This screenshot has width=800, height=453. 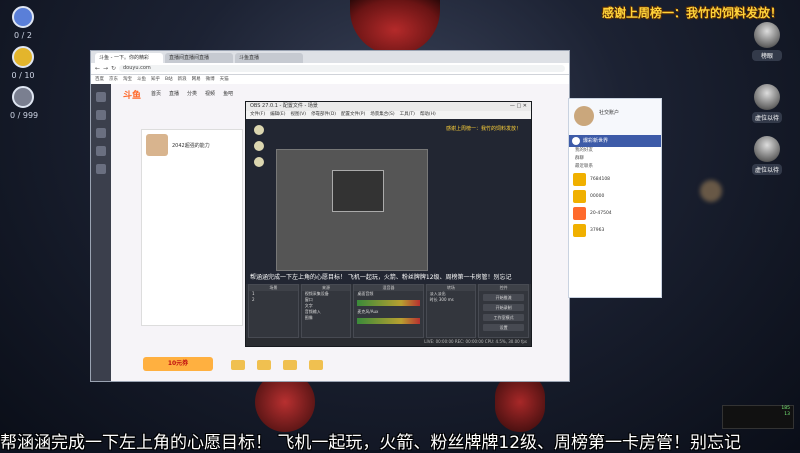 What do you see at coordinates (388, 311) in the screenshot?
I see `mixer-dock: 混音器 桌面音频 麦克风/Aux` at bounding box center [388, 311].